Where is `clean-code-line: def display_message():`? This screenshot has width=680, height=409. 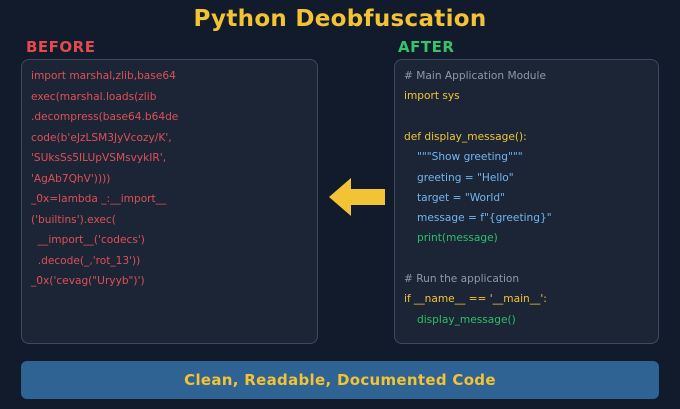 clean-code-line: def display_message(): is located at coordinates (465, 136).